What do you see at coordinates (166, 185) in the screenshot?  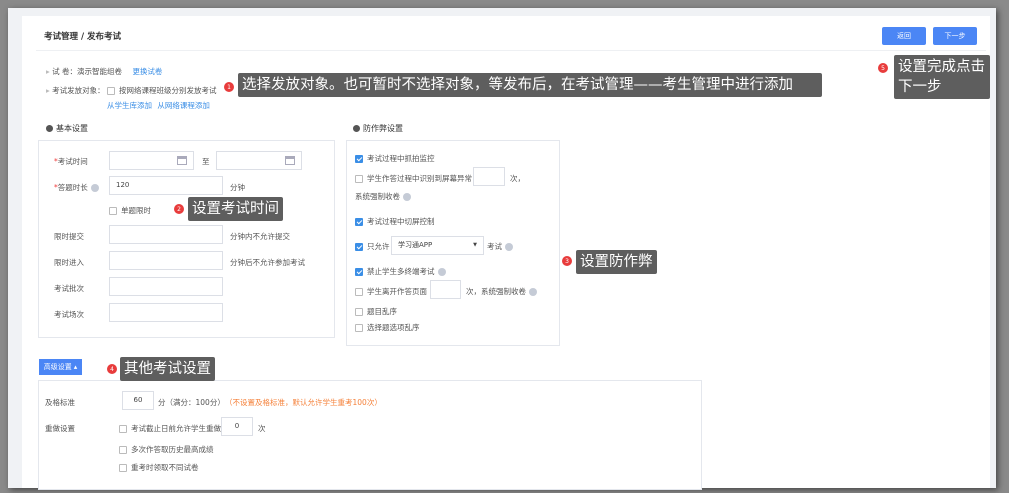 I see `duration-input: 120` at bounding box center [166, 185].